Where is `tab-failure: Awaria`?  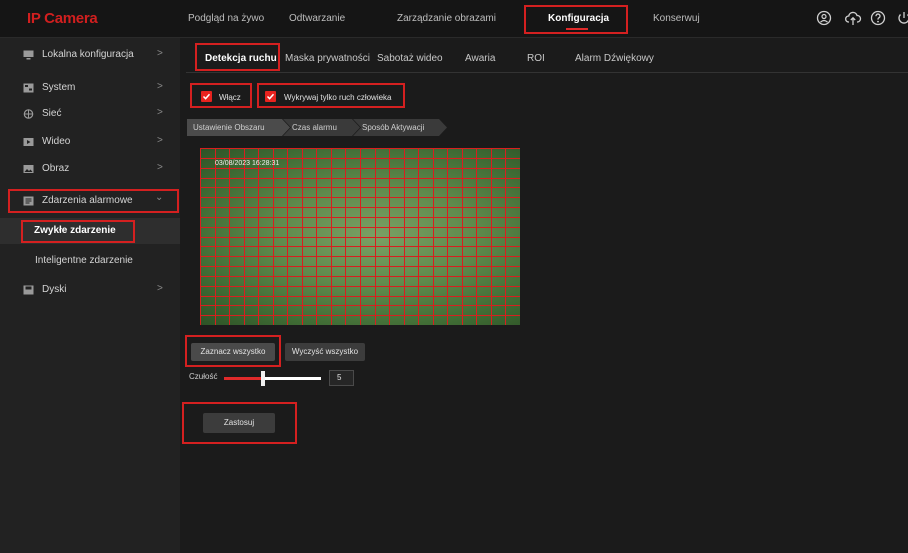 tab-failure: Awaria is located at coordinates (480, 58).